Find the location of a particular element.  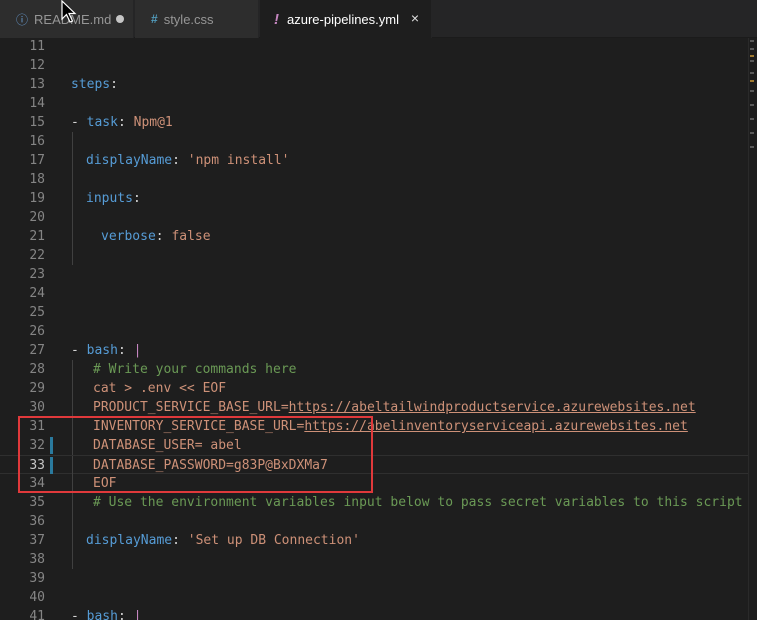

tab-label: style.css is located at coordinates (188, 19).